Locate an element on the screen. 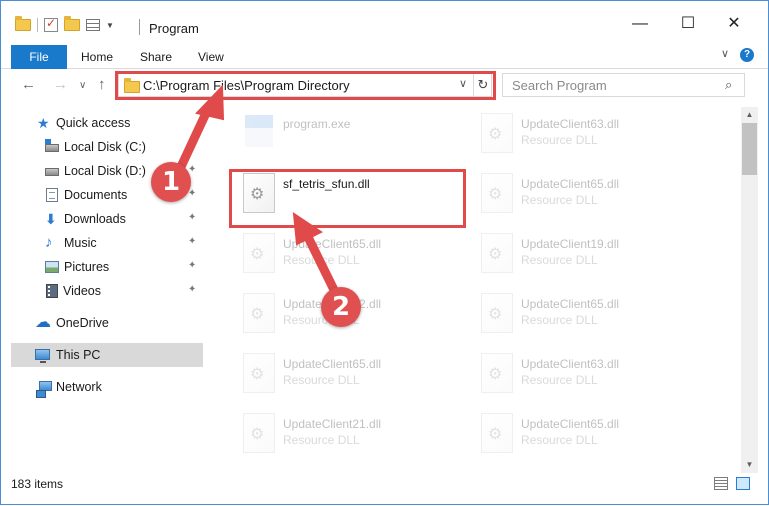 The width and height of the screenshot is (769, 506). customize-view-icon is located at coordinates (93, 25).